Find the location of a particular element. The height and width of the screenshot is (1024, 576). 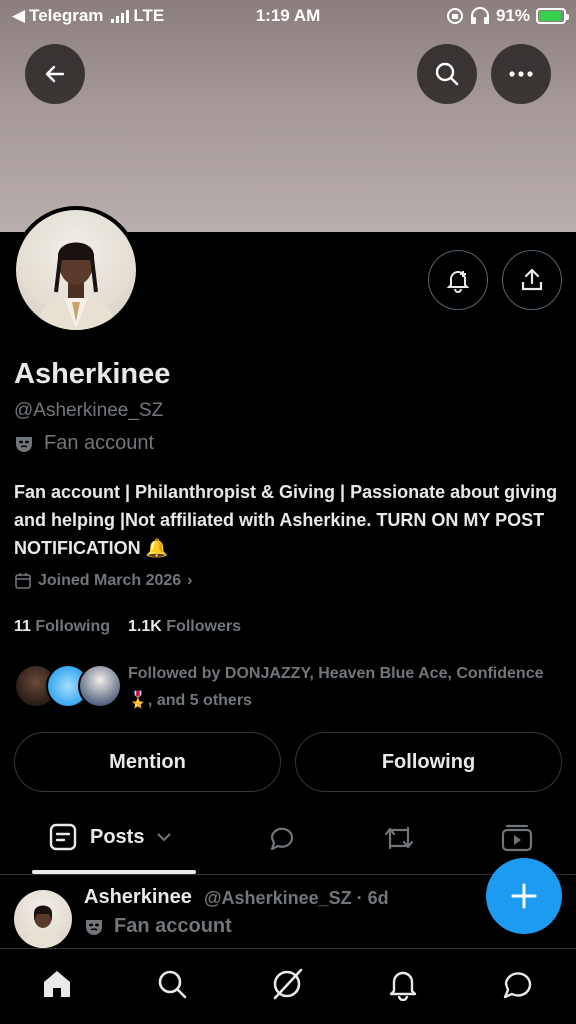

tab-posts-label: Posts is located at coordinates (117, 836).